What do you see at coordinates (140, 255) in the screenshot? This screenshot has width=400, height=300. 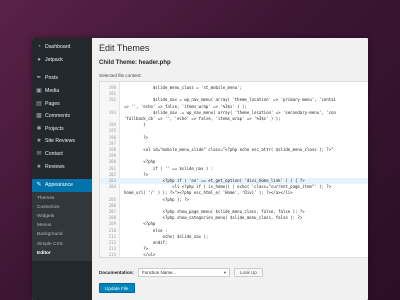 I see `code-text: </ul>` at bounding box center [140, 255].